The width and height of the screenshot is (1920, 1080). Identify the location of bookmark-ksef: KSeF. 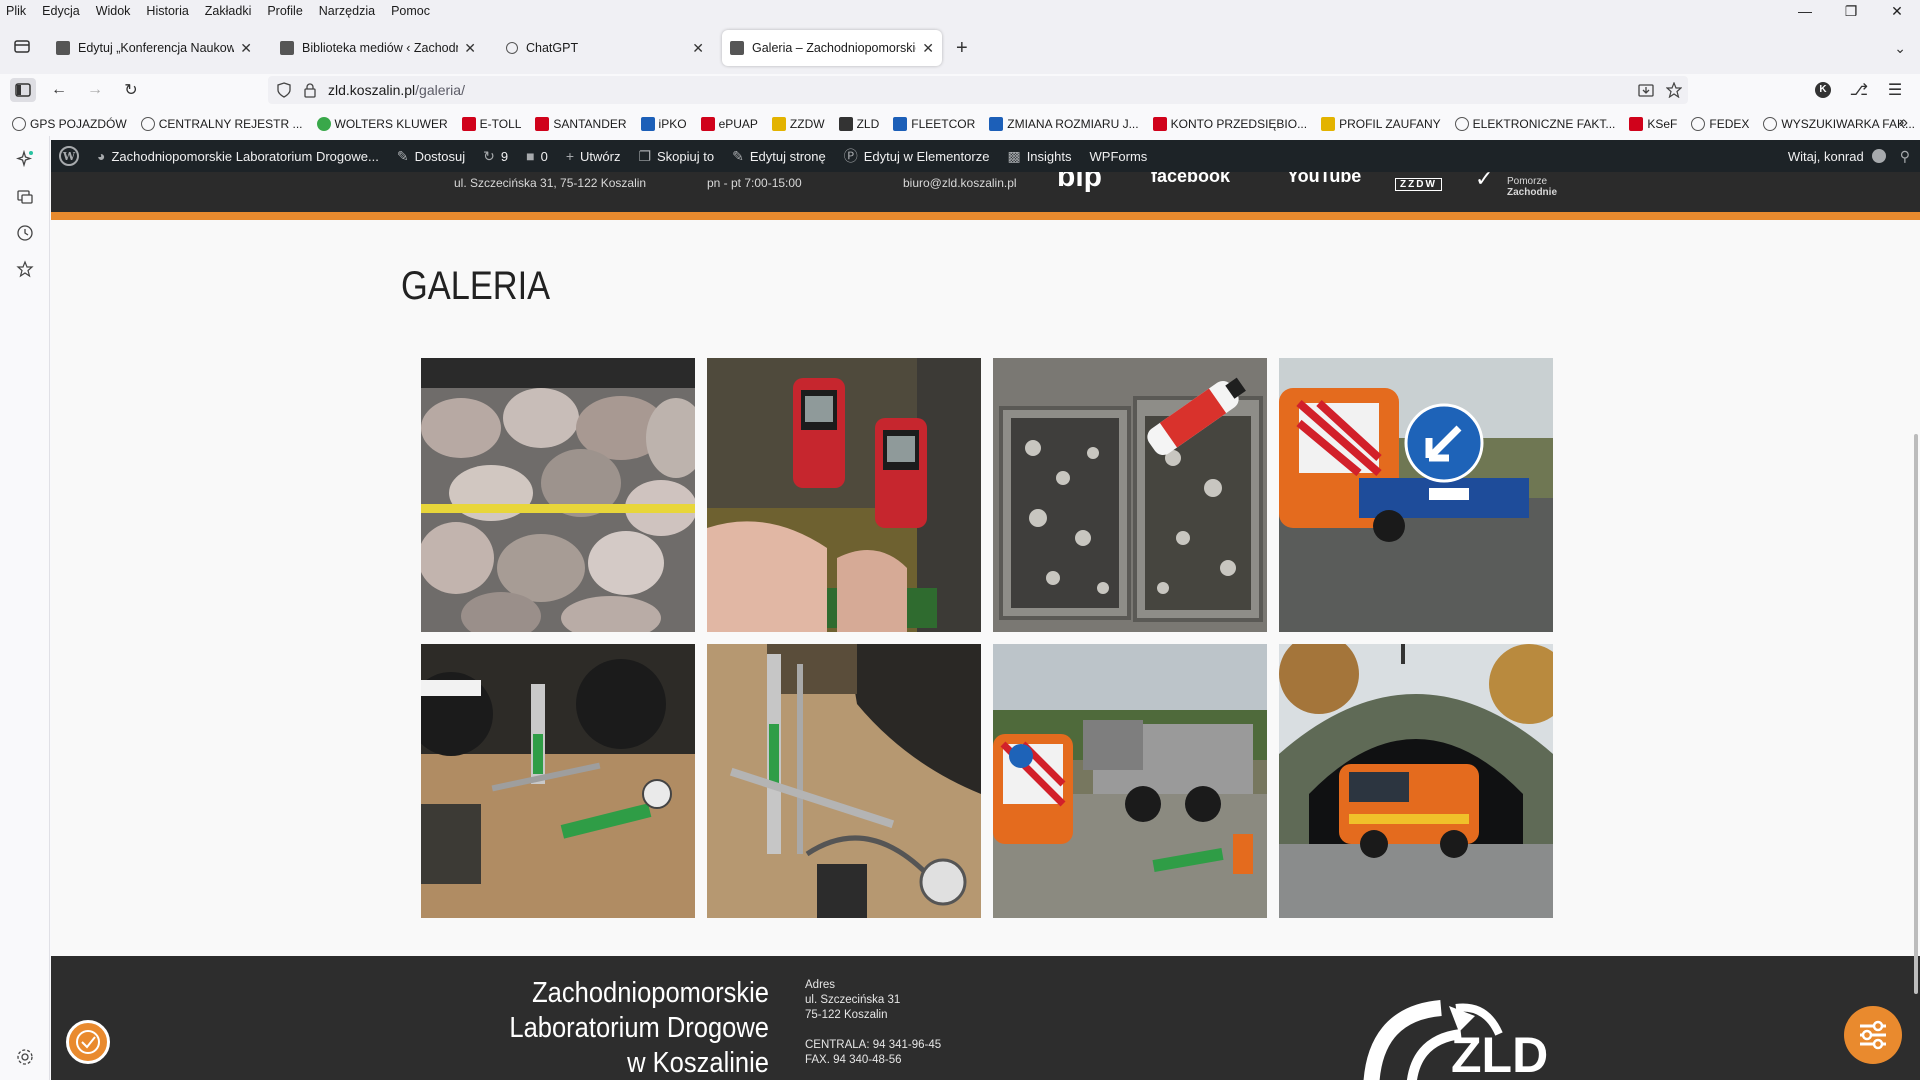
(1653, 124).